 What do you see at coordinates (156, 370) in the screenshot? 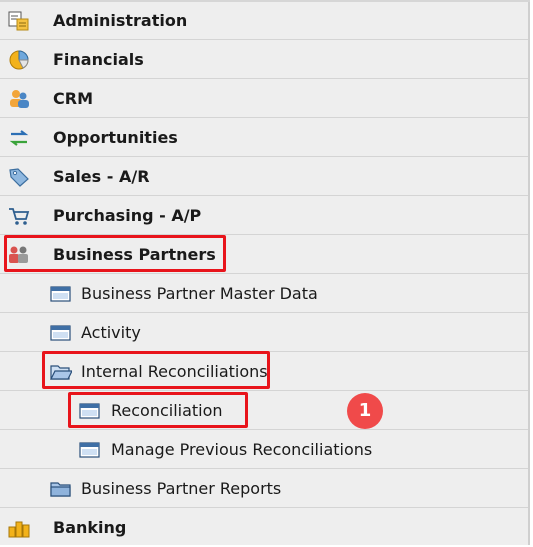
I see `highlight-internal-reconciliations` at bounding box center [156, 370].